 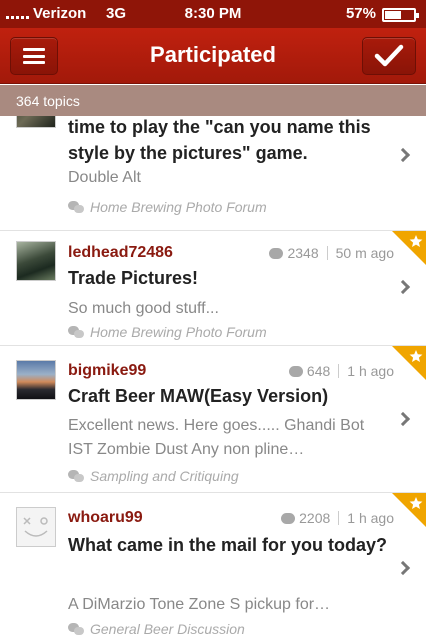 What do you see at coordinates (107, 371) in the screenshot?
I see `topic-username: bigmike99` at bounding box center [107, 371].